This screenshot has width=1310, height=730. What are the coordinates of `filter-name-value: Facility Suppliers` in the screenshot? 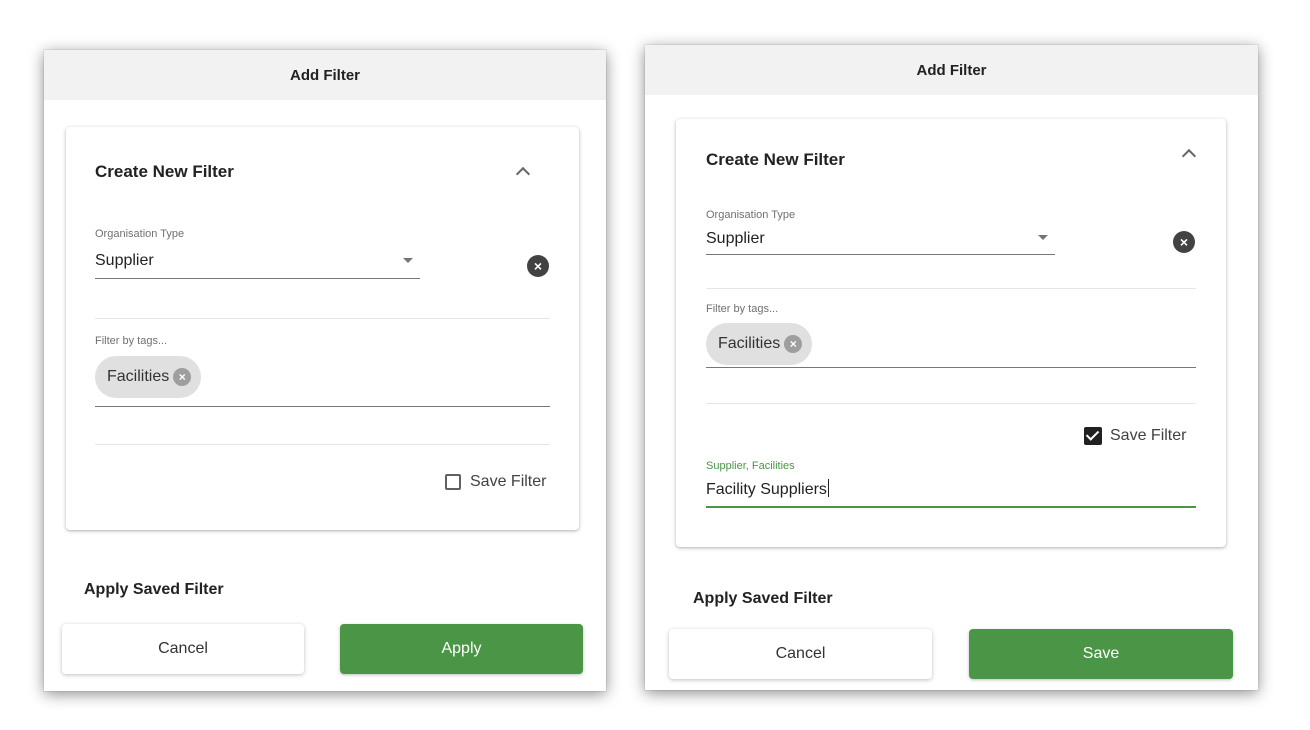 It's located at (766, 489).